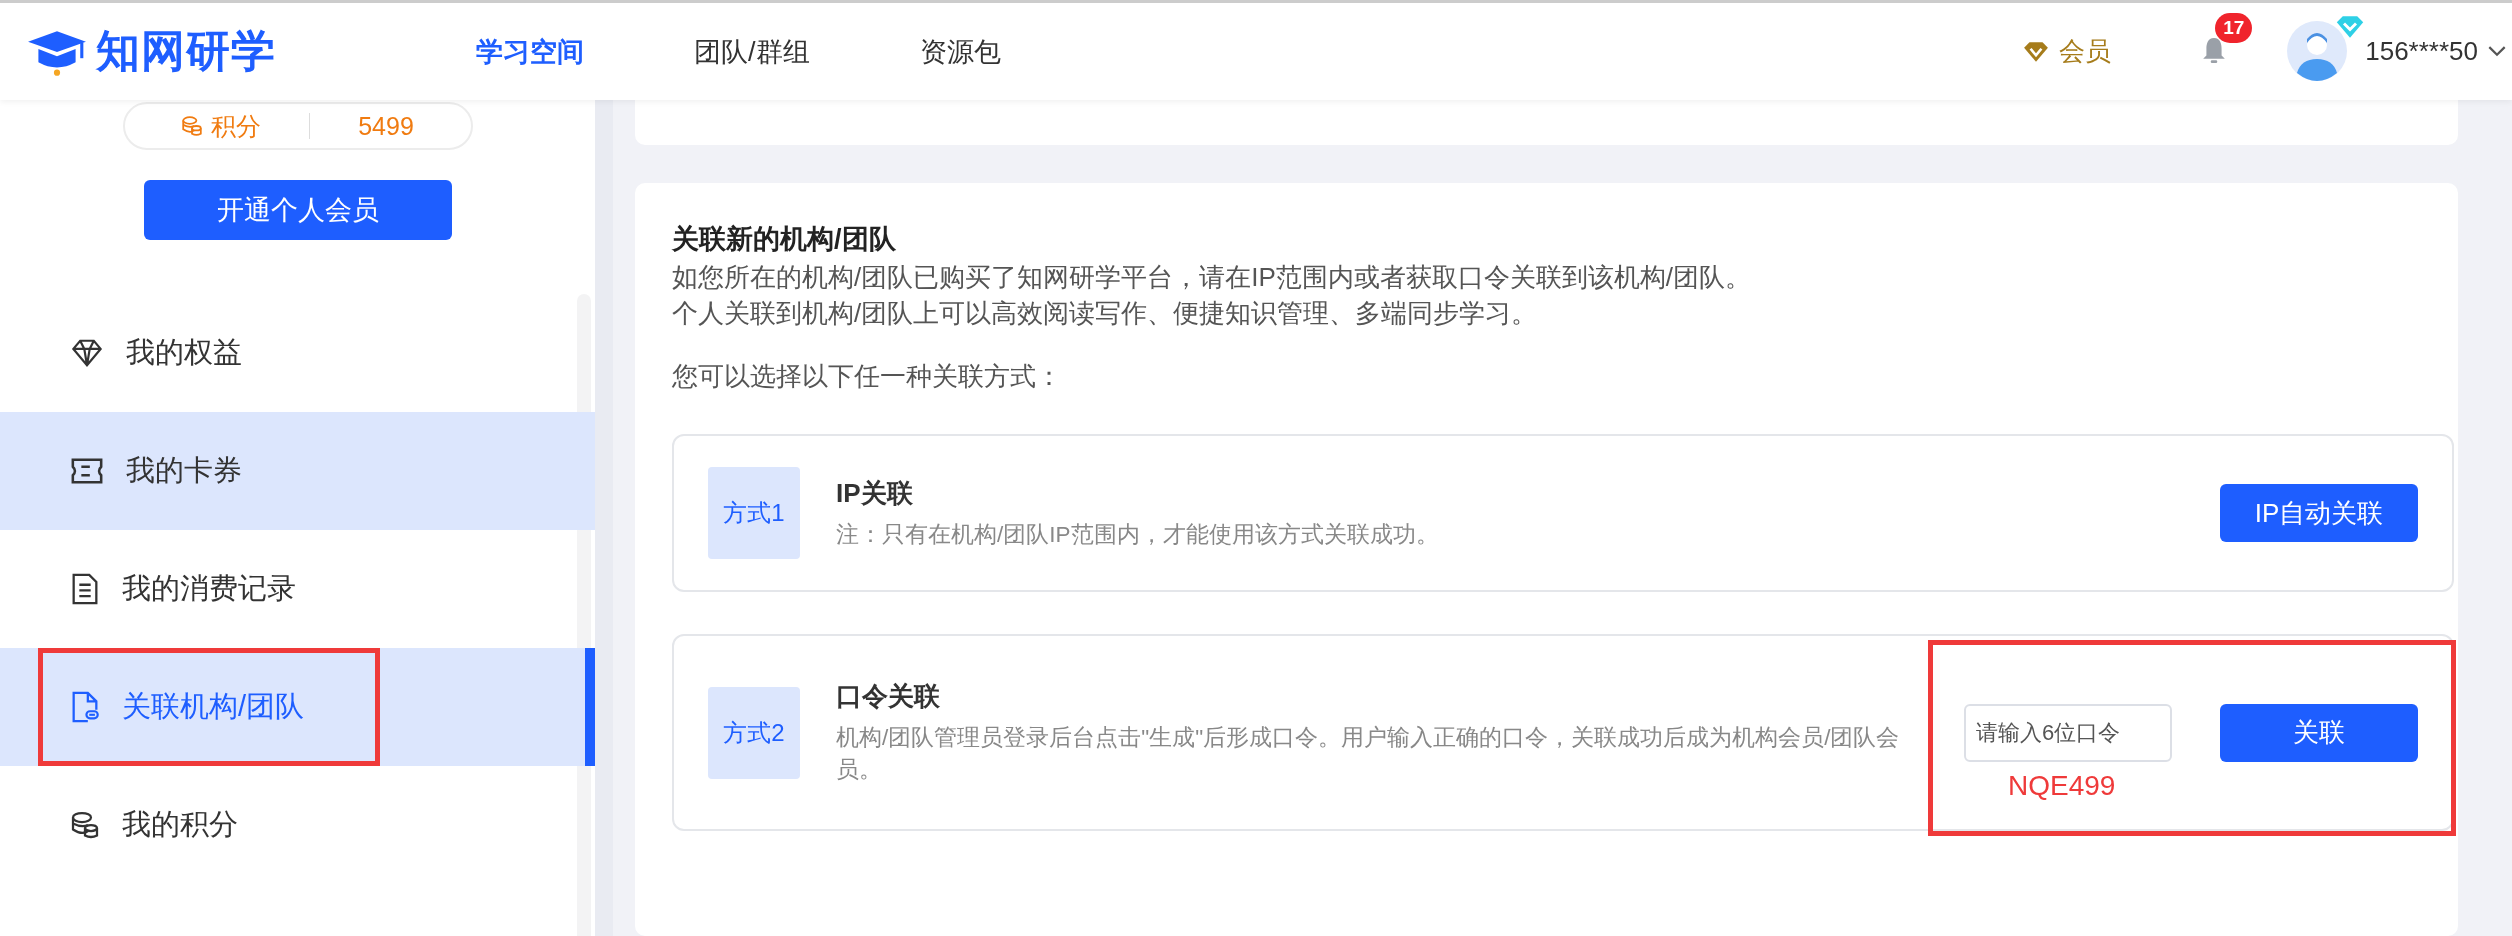 The image size is (2512, 936). What do you see at coordinates (2497, 51) in the screenshot?
I see `chevron-down-icon` at bounding box center [2497, 51].